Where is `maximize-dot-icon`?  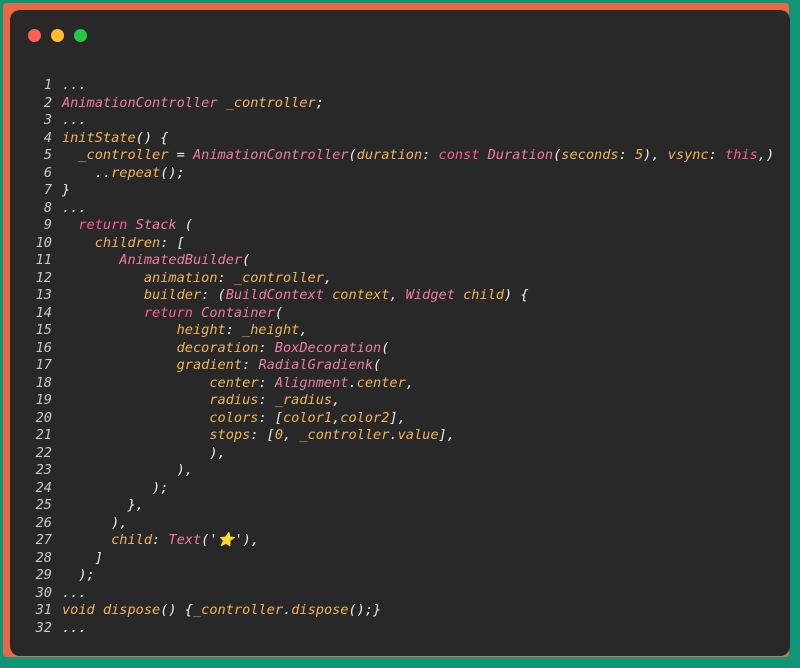 maximize-dot-icon is located at coordinates (80, 35).